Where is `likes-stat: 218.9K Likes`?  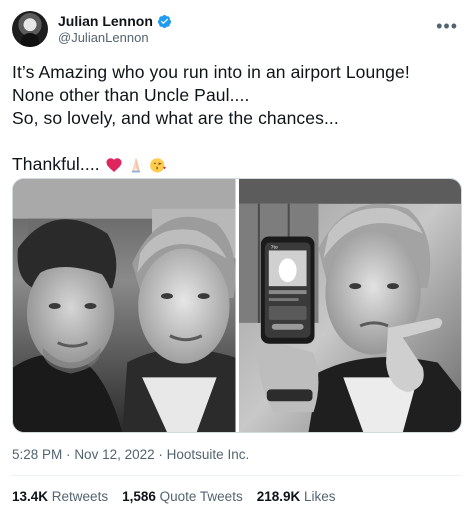 likes-stat: 218.9K Likes is located at coordinates (296, 496).